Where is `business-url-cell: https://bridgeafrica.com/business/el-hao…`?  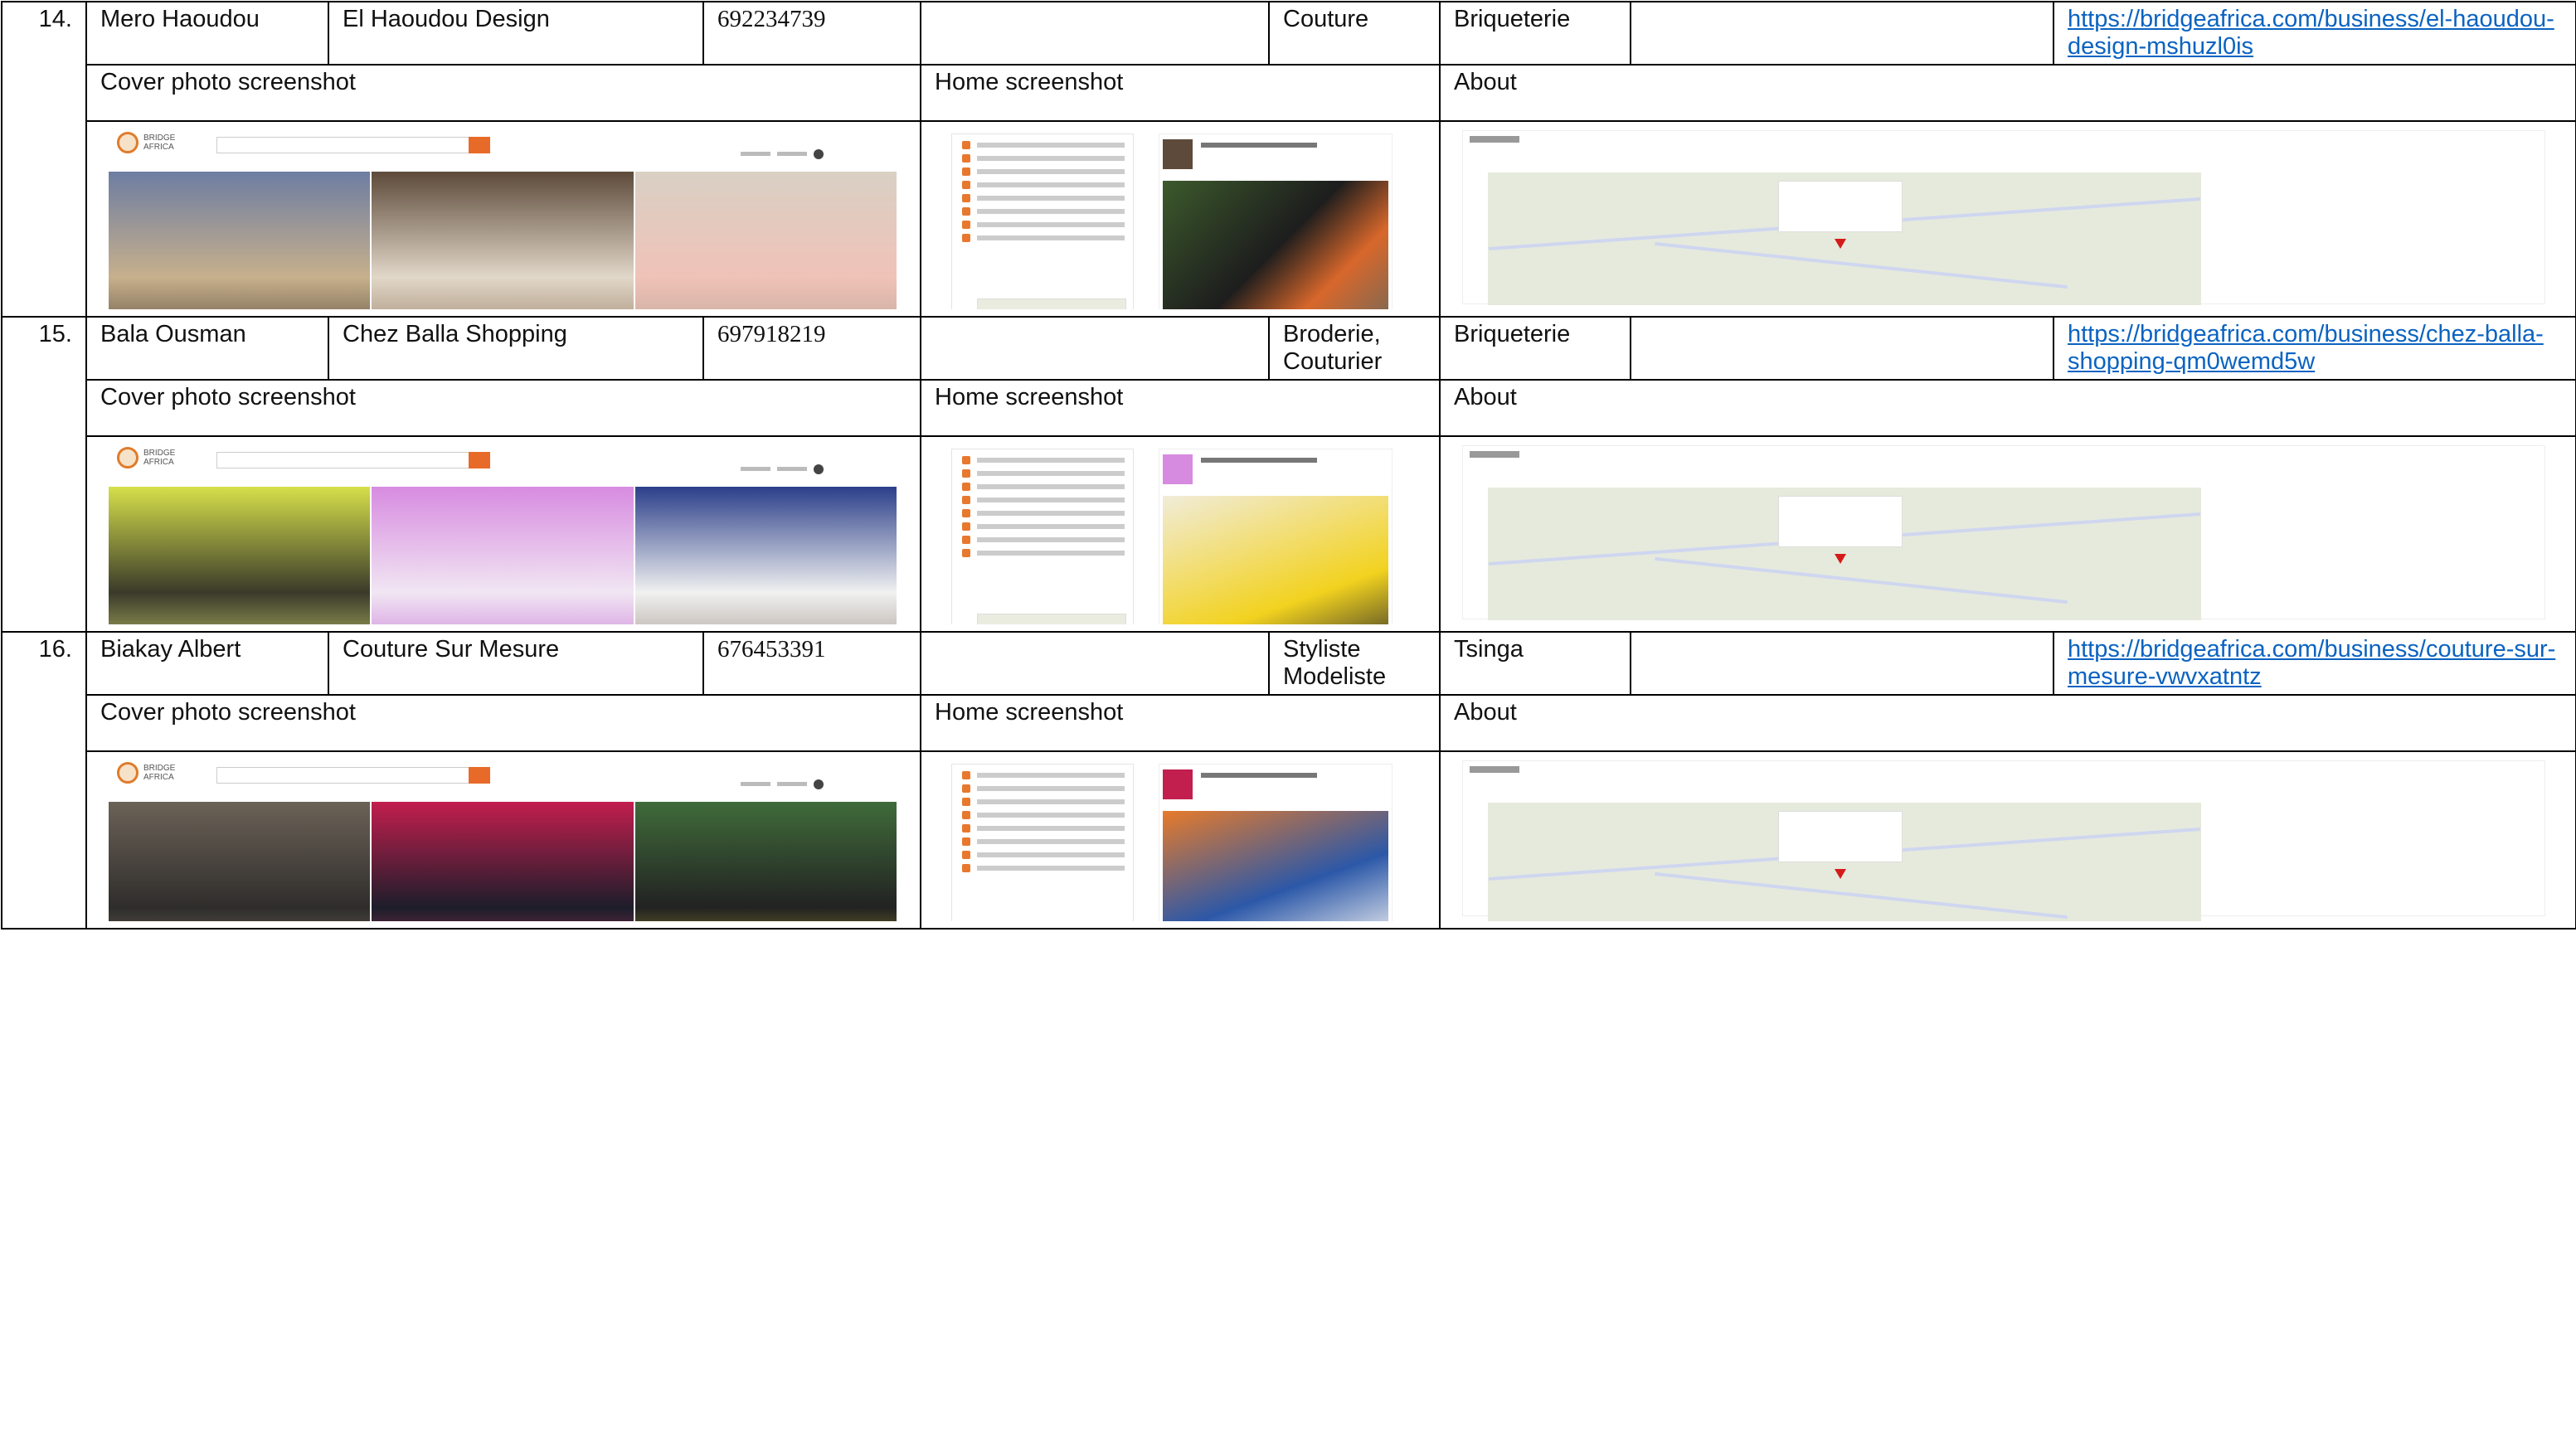 business-url-cell: https://bridgeafrica.com/business/el-hao… is located at coordinates (2315, 33).